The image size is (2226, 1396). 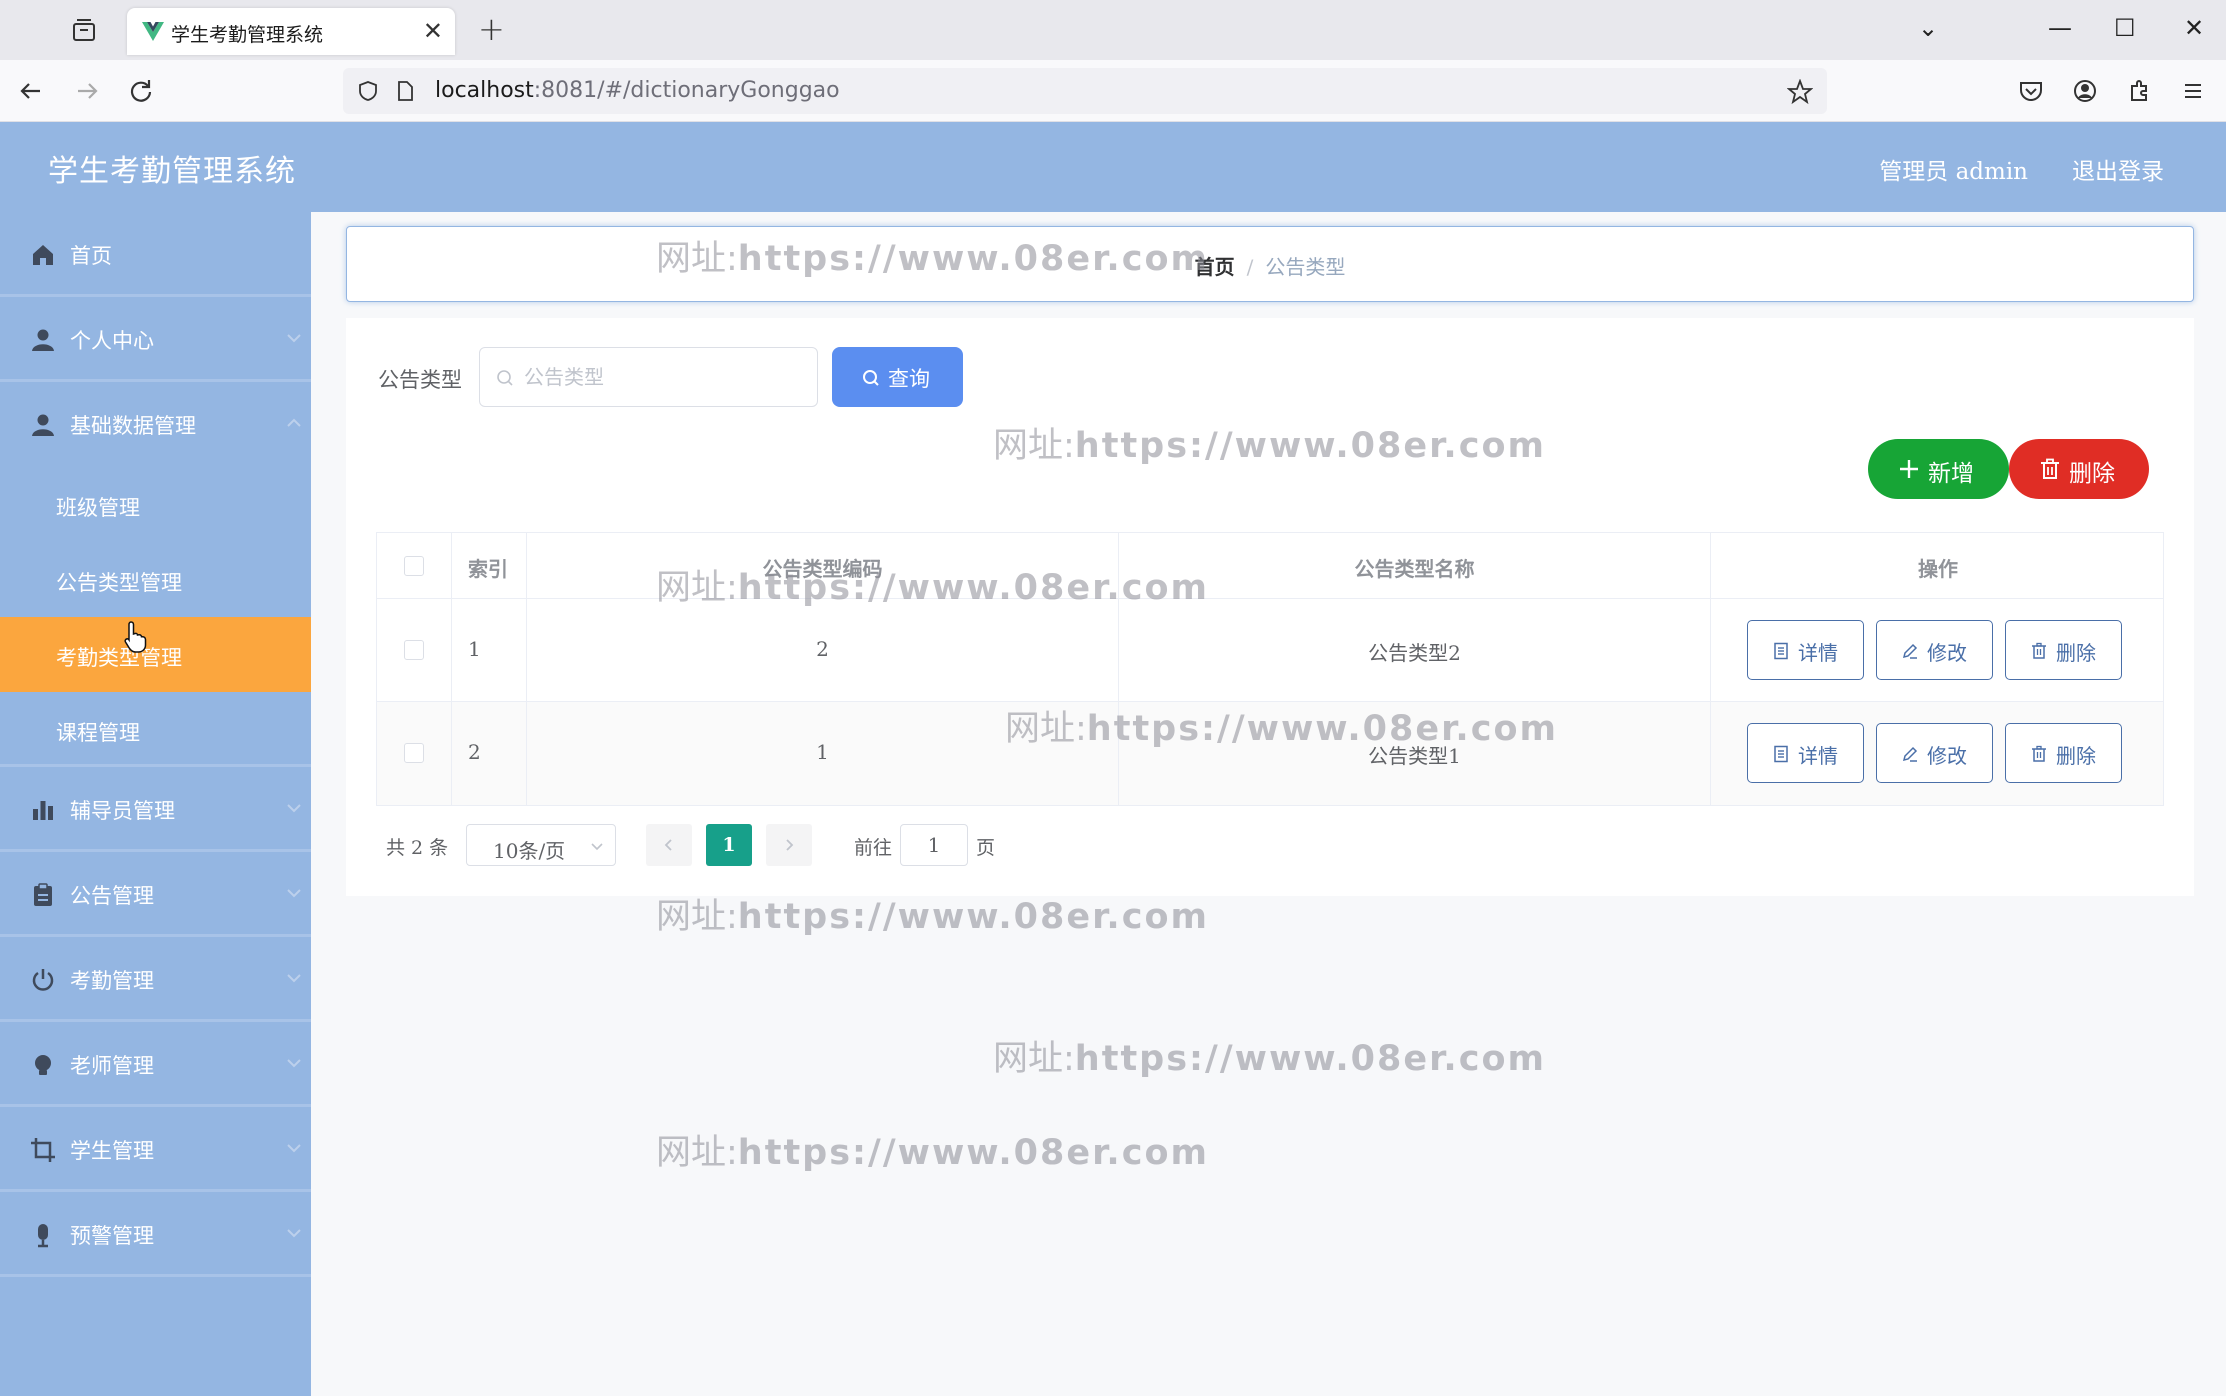 What do you see at coordinates (155, 424) in the screenshot?
I see `sidebar-item-basic-data: 基础数据管理` at bounding box center [155, 424].